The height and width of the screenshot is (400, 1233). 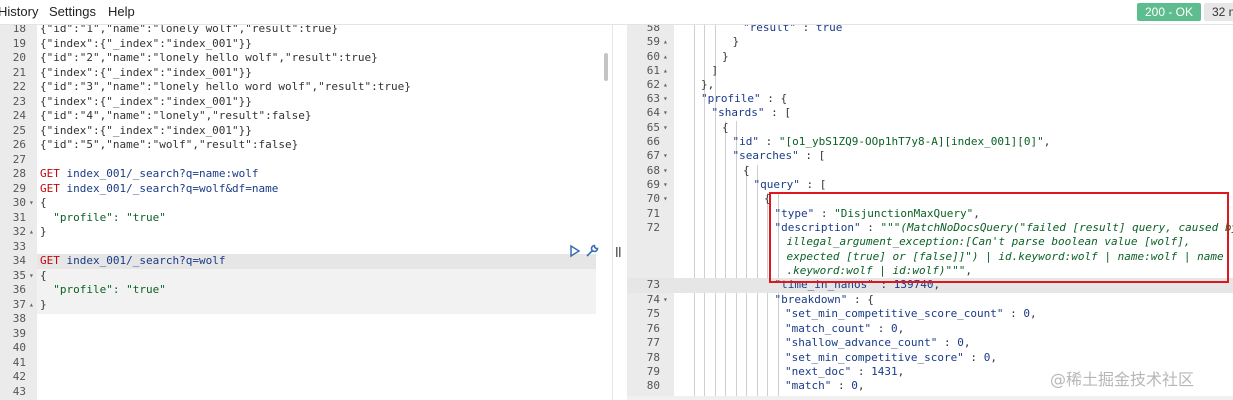 What do you see at coordinates (19, 173) in the screenshot?
I see `line-number: 28` at bounding box center [19, 173].